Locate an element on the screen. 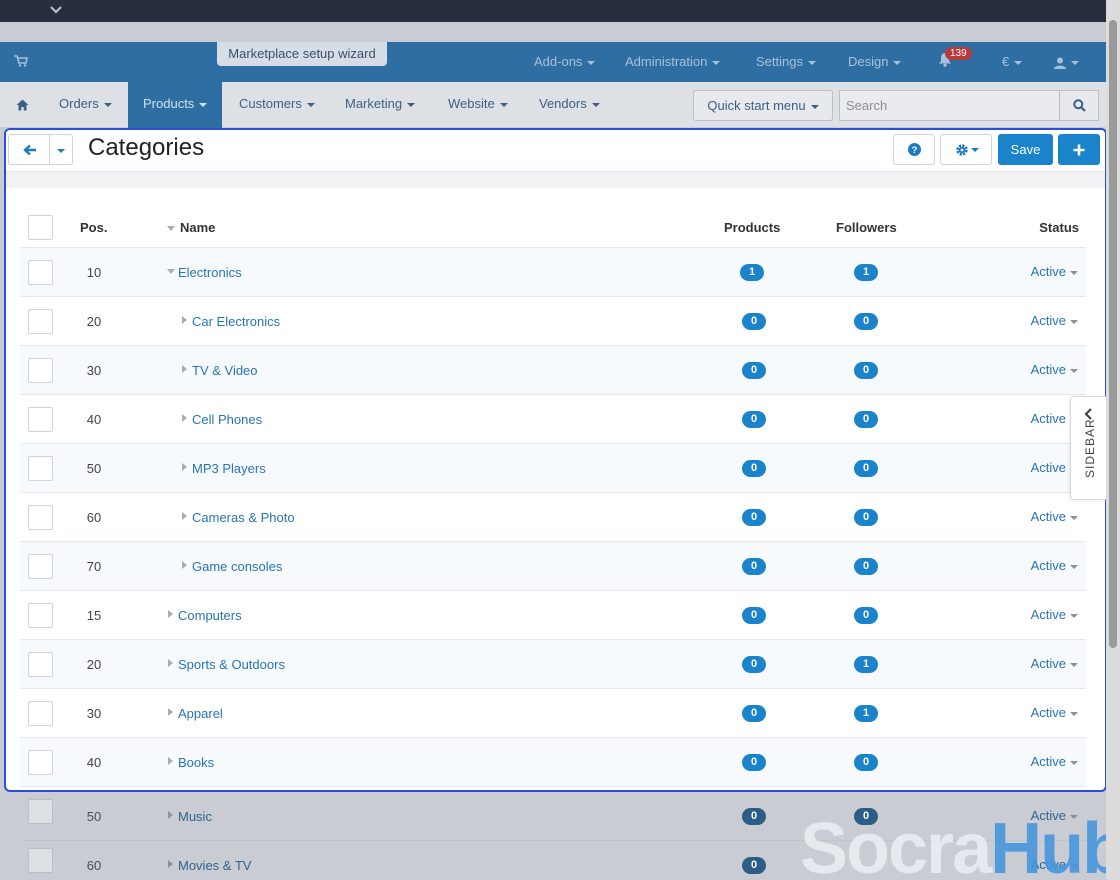 The width and height of the screenshot is (1120, 880). name-column-header: Name is located at coordinates (197, 227).